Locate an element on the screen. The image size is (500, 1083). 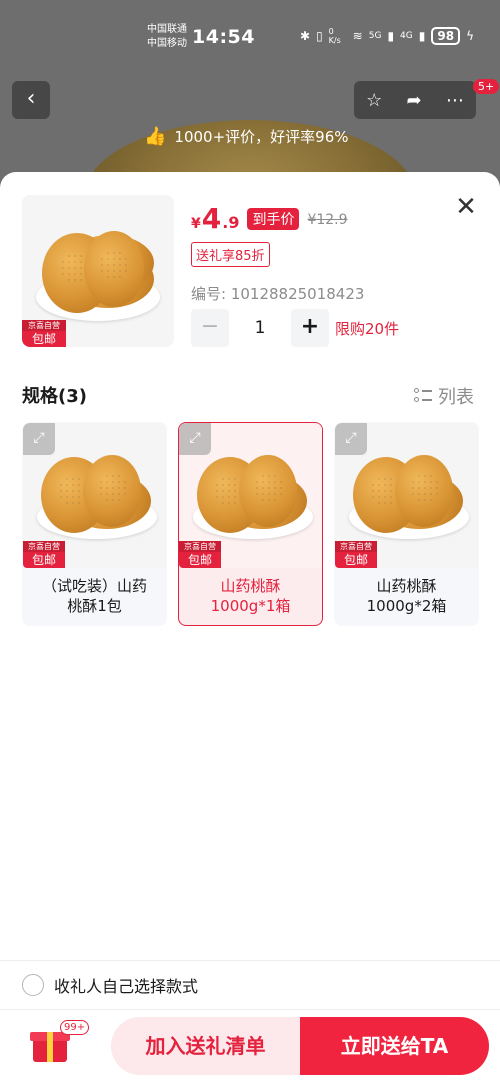
list-view-toggle: 列表 is located at coordinates (444, 396).